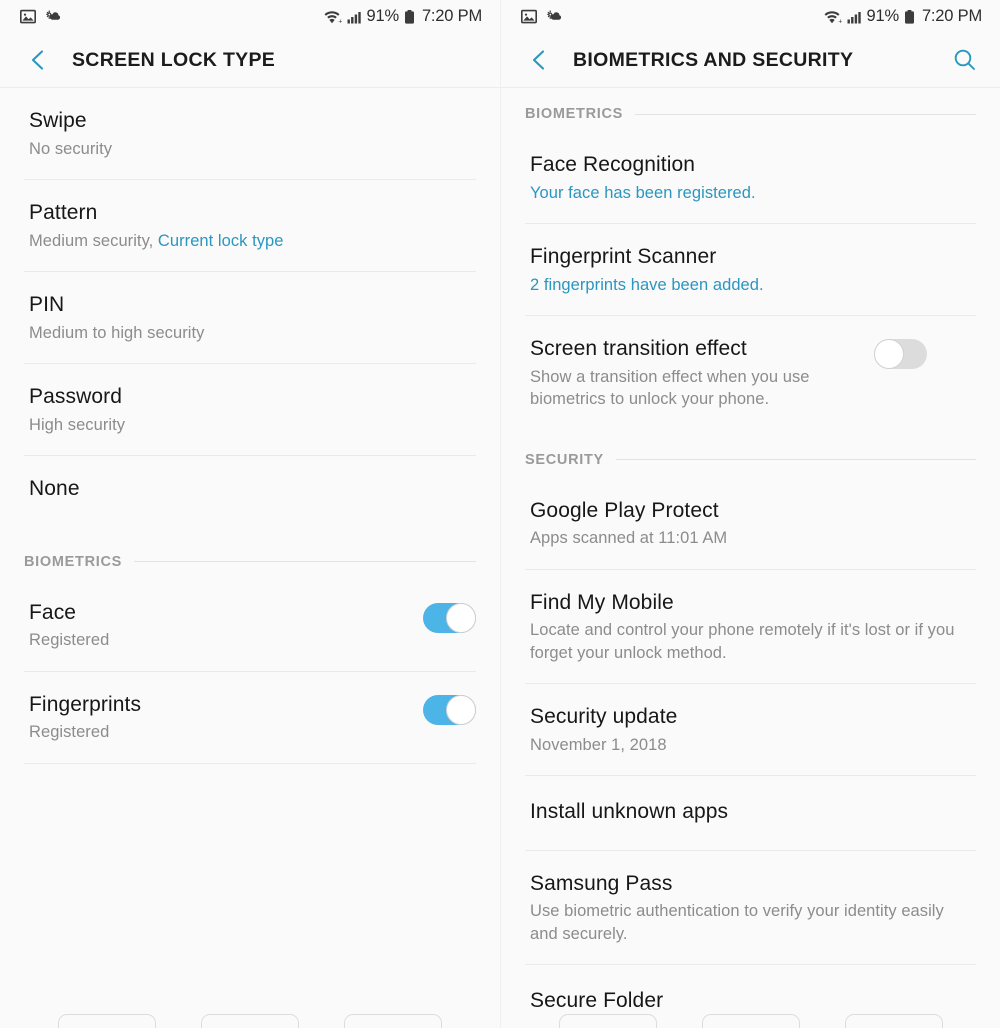  Describe the element at coordinates (643, 192) in the screenshot. I see `list-item-subtitle: Your face has been registered.` at that location.